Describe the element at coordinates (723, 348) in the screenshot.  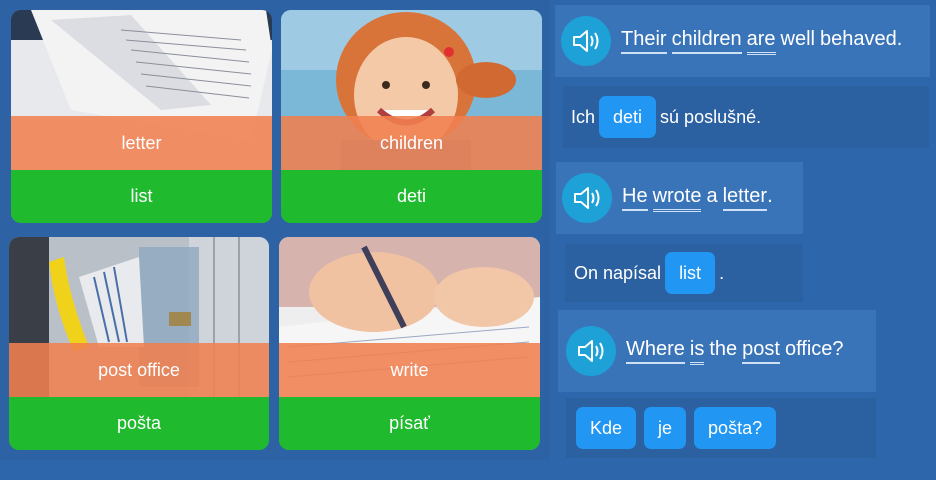
I see `sentence-word: the` at that location.